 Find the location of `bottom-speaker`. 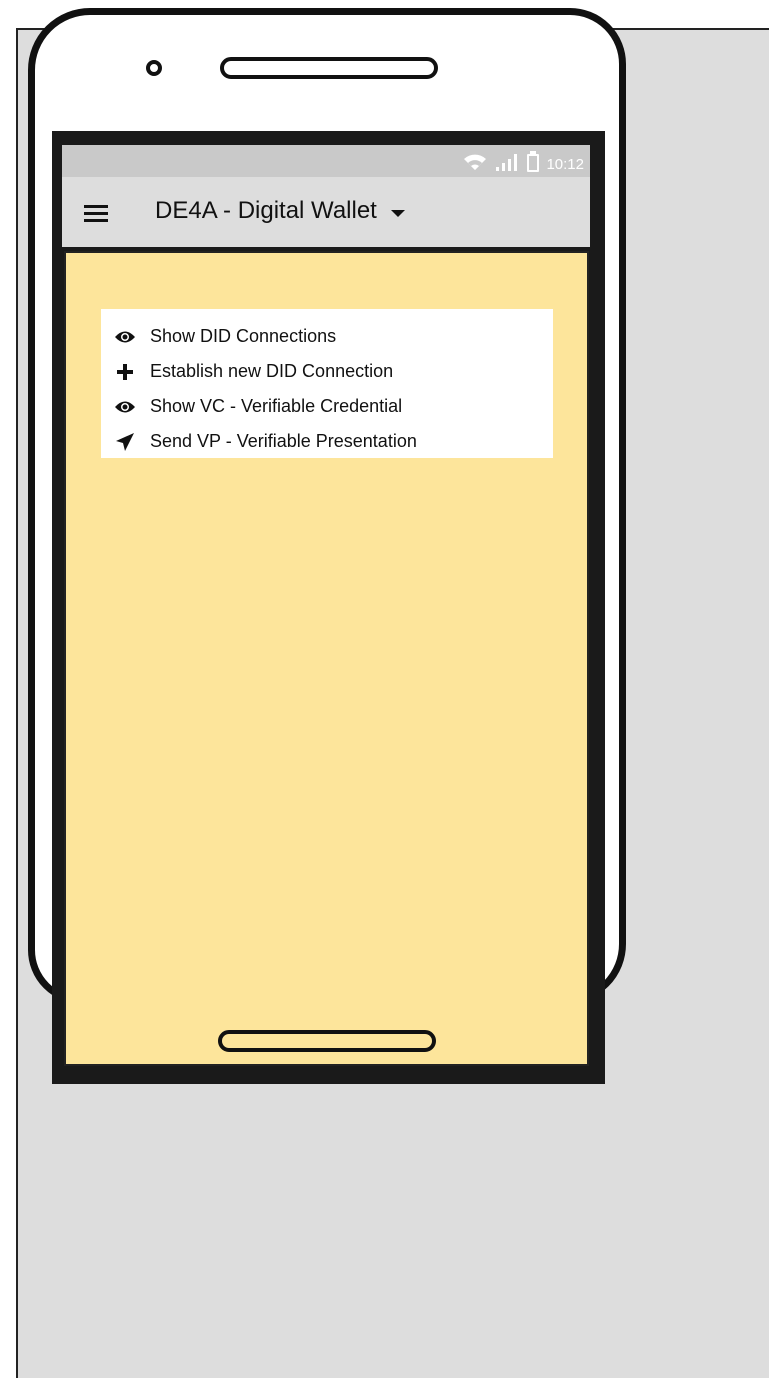

bottom-speaker is located at coordinates (327, 1041).